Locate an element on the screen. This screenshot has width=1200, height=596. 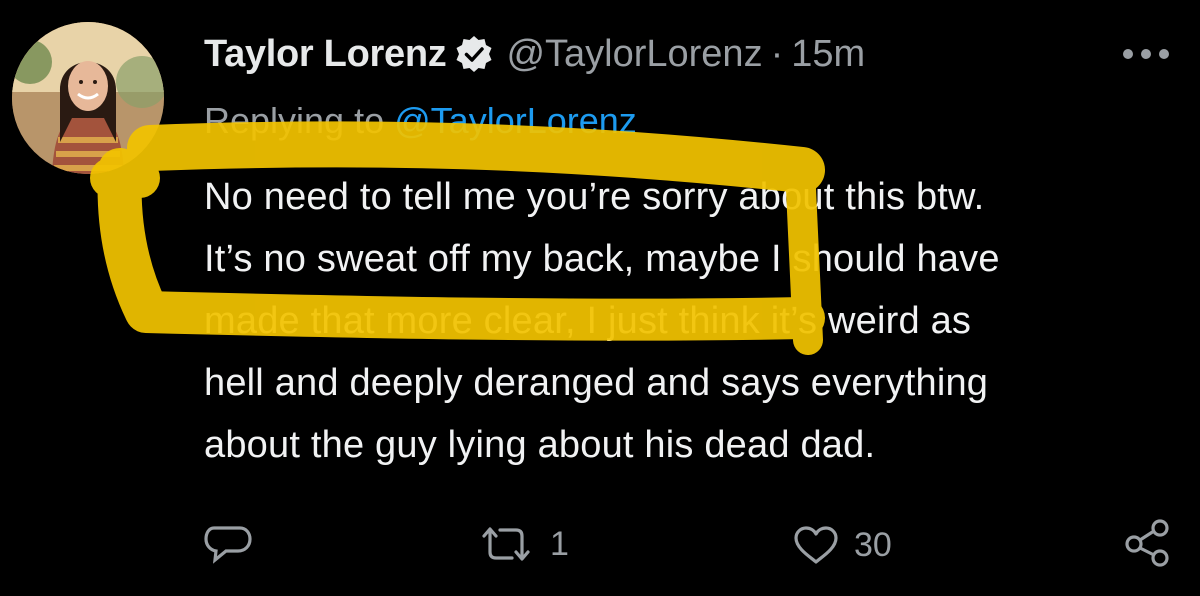
tweet-text-line: about the guy lying about his dead dad. is located at coordinates (540, 445).